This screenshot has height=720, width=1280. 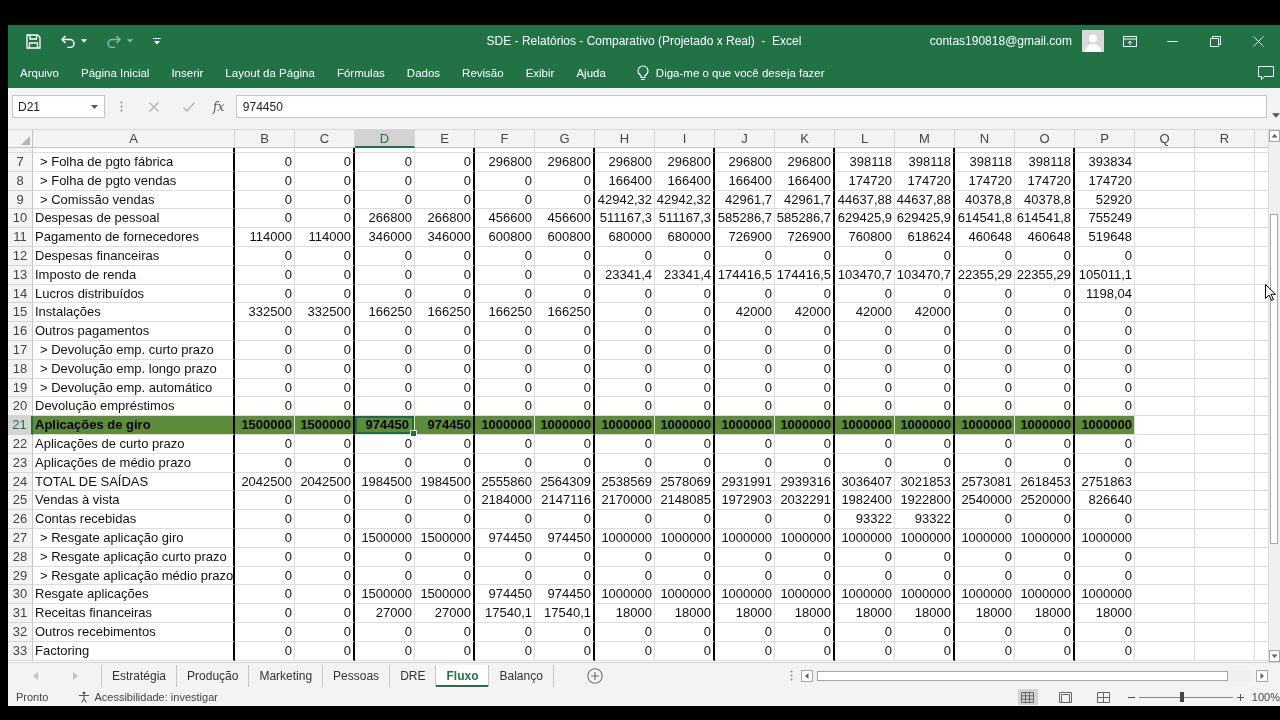 I want to click on column-header: E, so click(x=445, y=139).